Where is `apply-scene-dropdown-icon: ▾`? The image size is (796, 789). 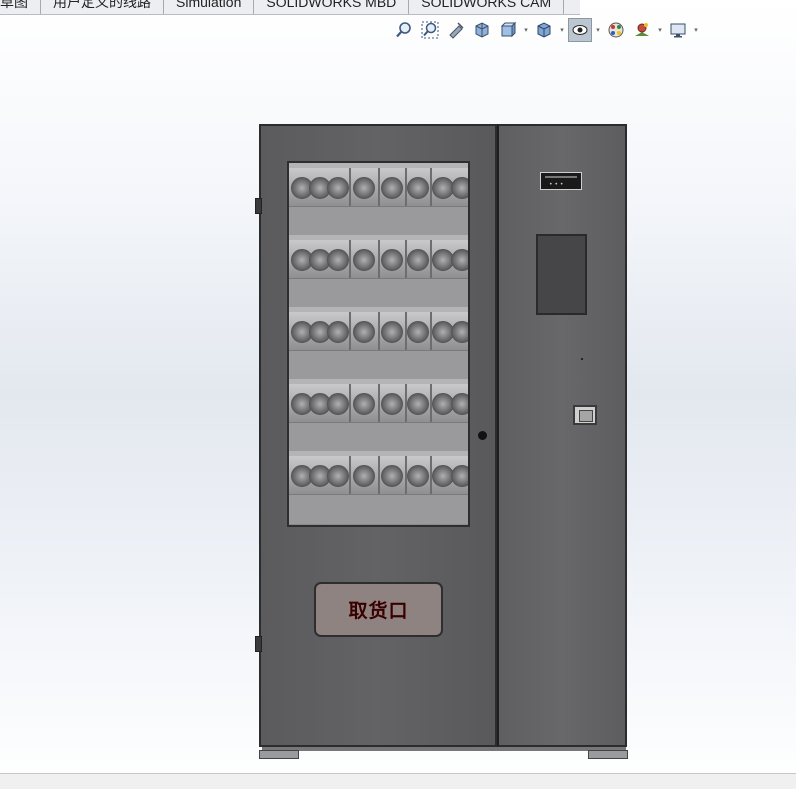
apply-scene-dropdown-icon: ▾ is located at coordinates (660, 30).